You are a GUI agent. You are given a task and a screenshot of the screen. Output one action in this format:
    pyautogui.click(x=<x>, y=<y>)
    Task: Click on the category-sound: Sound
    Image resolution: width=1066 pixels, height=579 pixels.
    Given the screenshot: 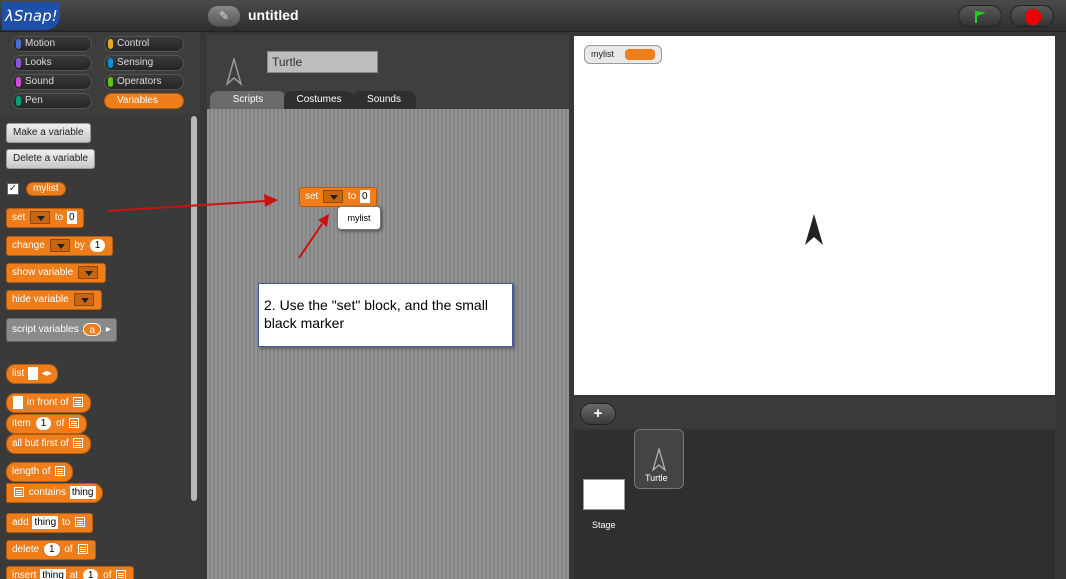 What is the action you would take?
    pyautogui.click(x=52, y=82)
    